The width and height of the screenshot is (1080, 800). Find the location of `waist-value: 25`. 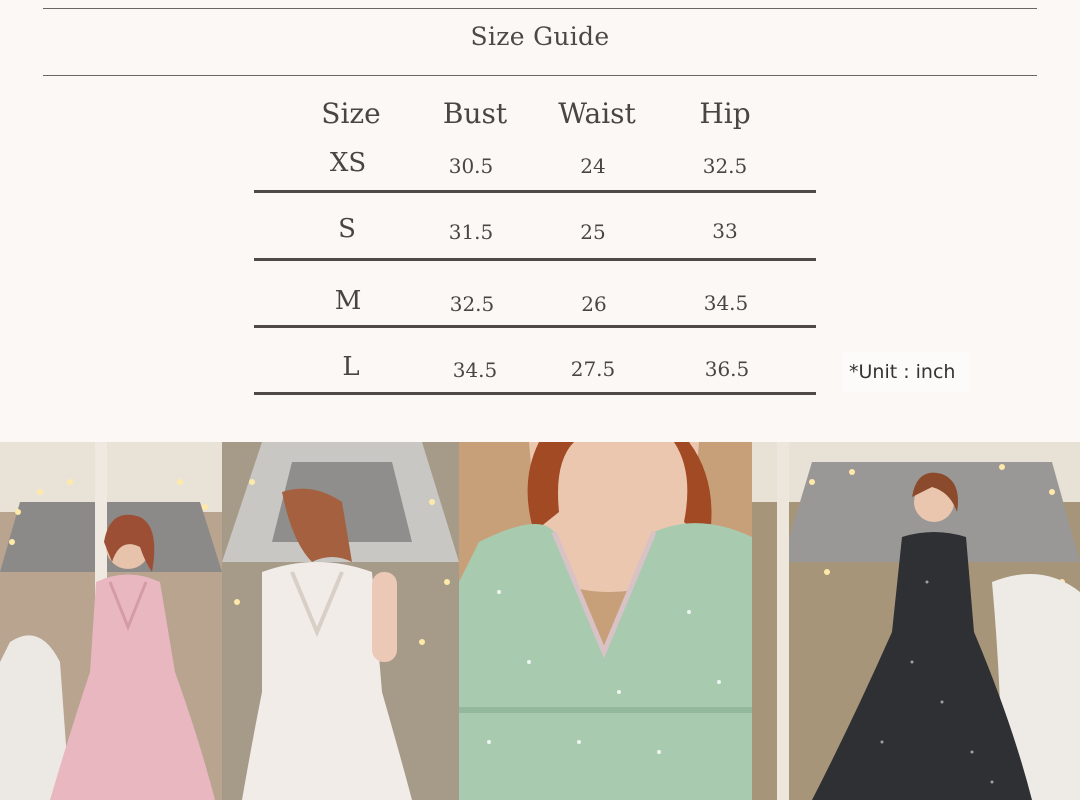

waist-value: 25 is located at coordinates (593, 232).